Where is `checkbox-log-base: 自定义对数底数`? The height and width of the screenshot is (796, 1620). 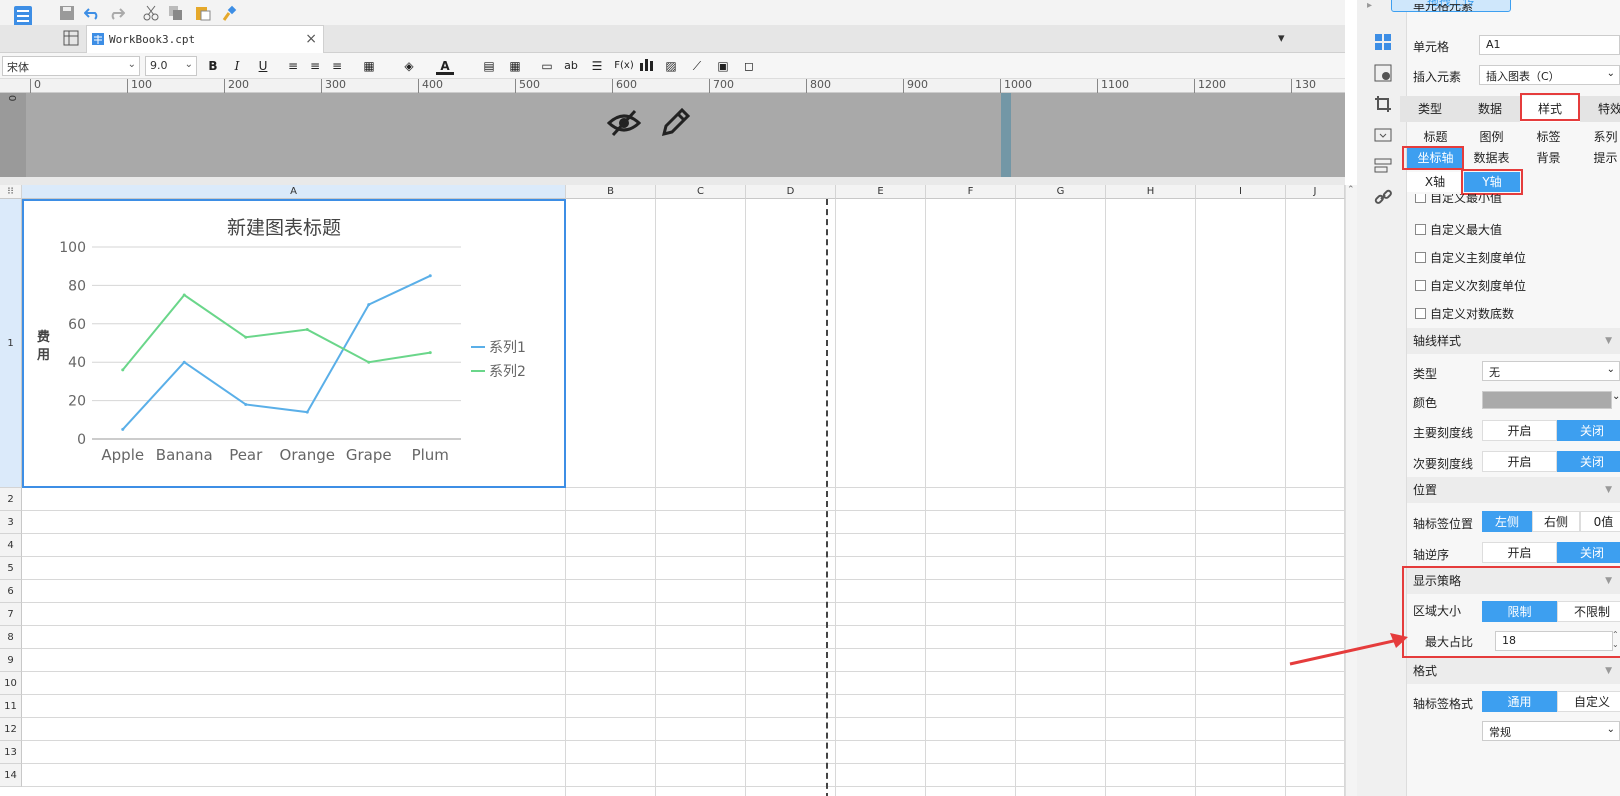
checkbox-log-base: 自定义对数底数 is located at coordinates (1464, 313).